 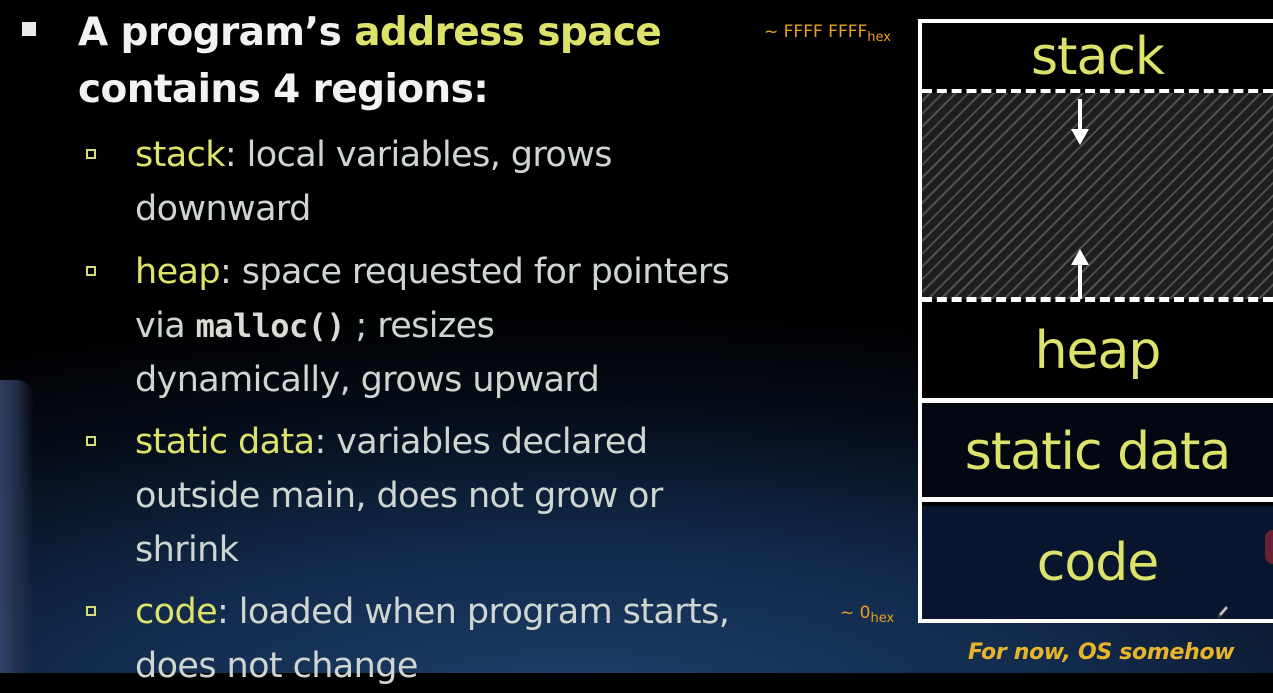 I want to click on presenter-shadow, so click(x=17, y=526).